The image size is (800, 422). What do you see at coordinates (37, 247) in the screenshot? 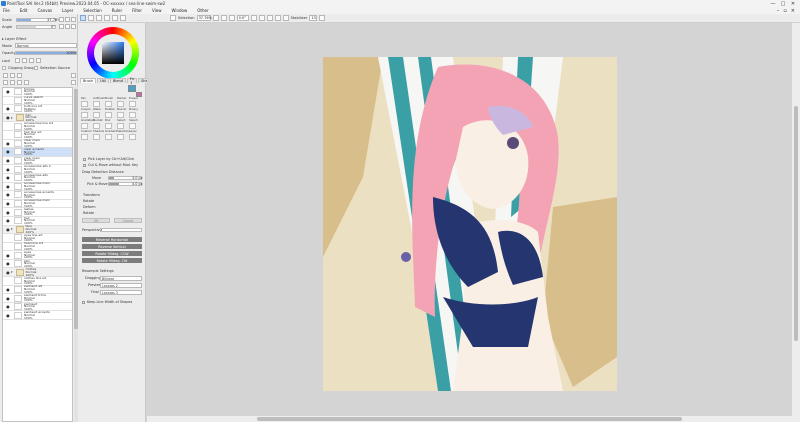
I see `layer-row: head line art Normal 100%` at bounding box center [37, 247].